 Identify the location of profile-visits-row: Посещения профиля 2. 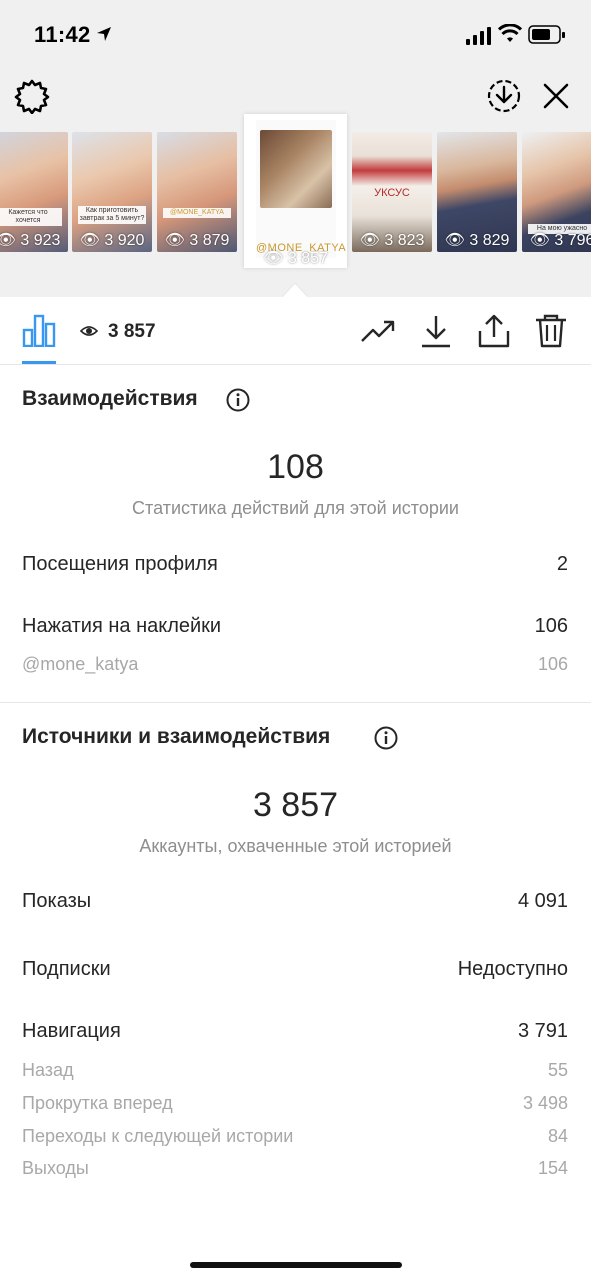
(295, 564).